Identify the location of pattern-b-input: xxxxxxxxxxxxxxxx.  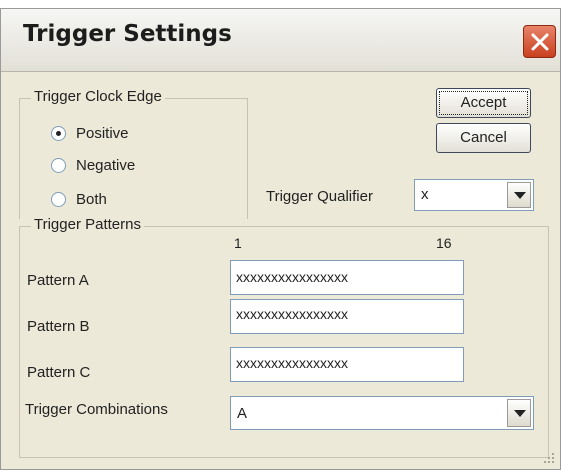
(347, 316).